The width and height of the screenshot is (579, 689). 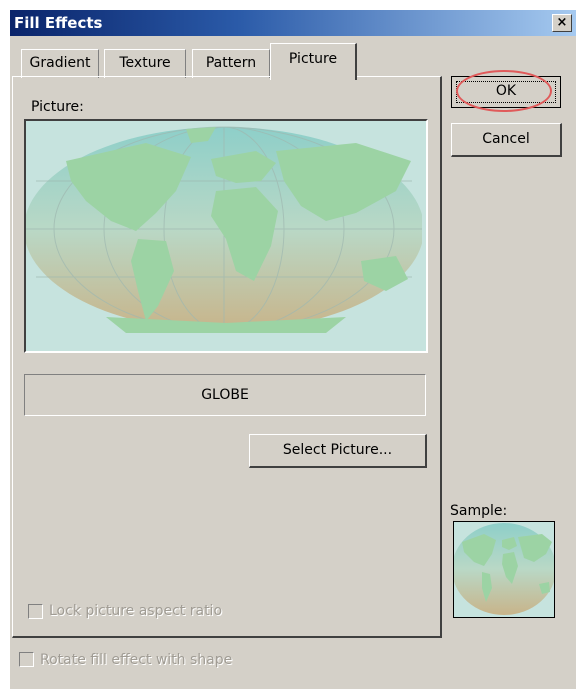 I want to click on highlight-ring, so click(x=504, y=91).